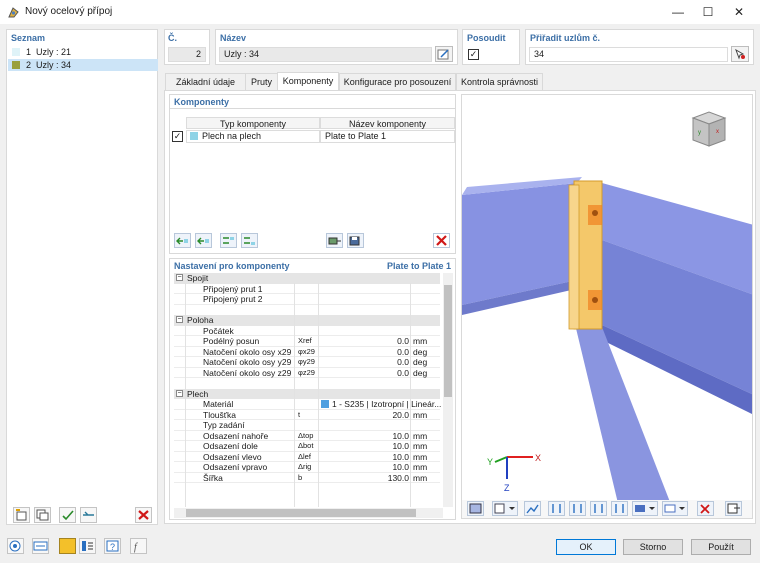  What do you see at coordinates (705, 508) in the screenshot?
I see `reset-view-icon` at bounding box center [705, 508].